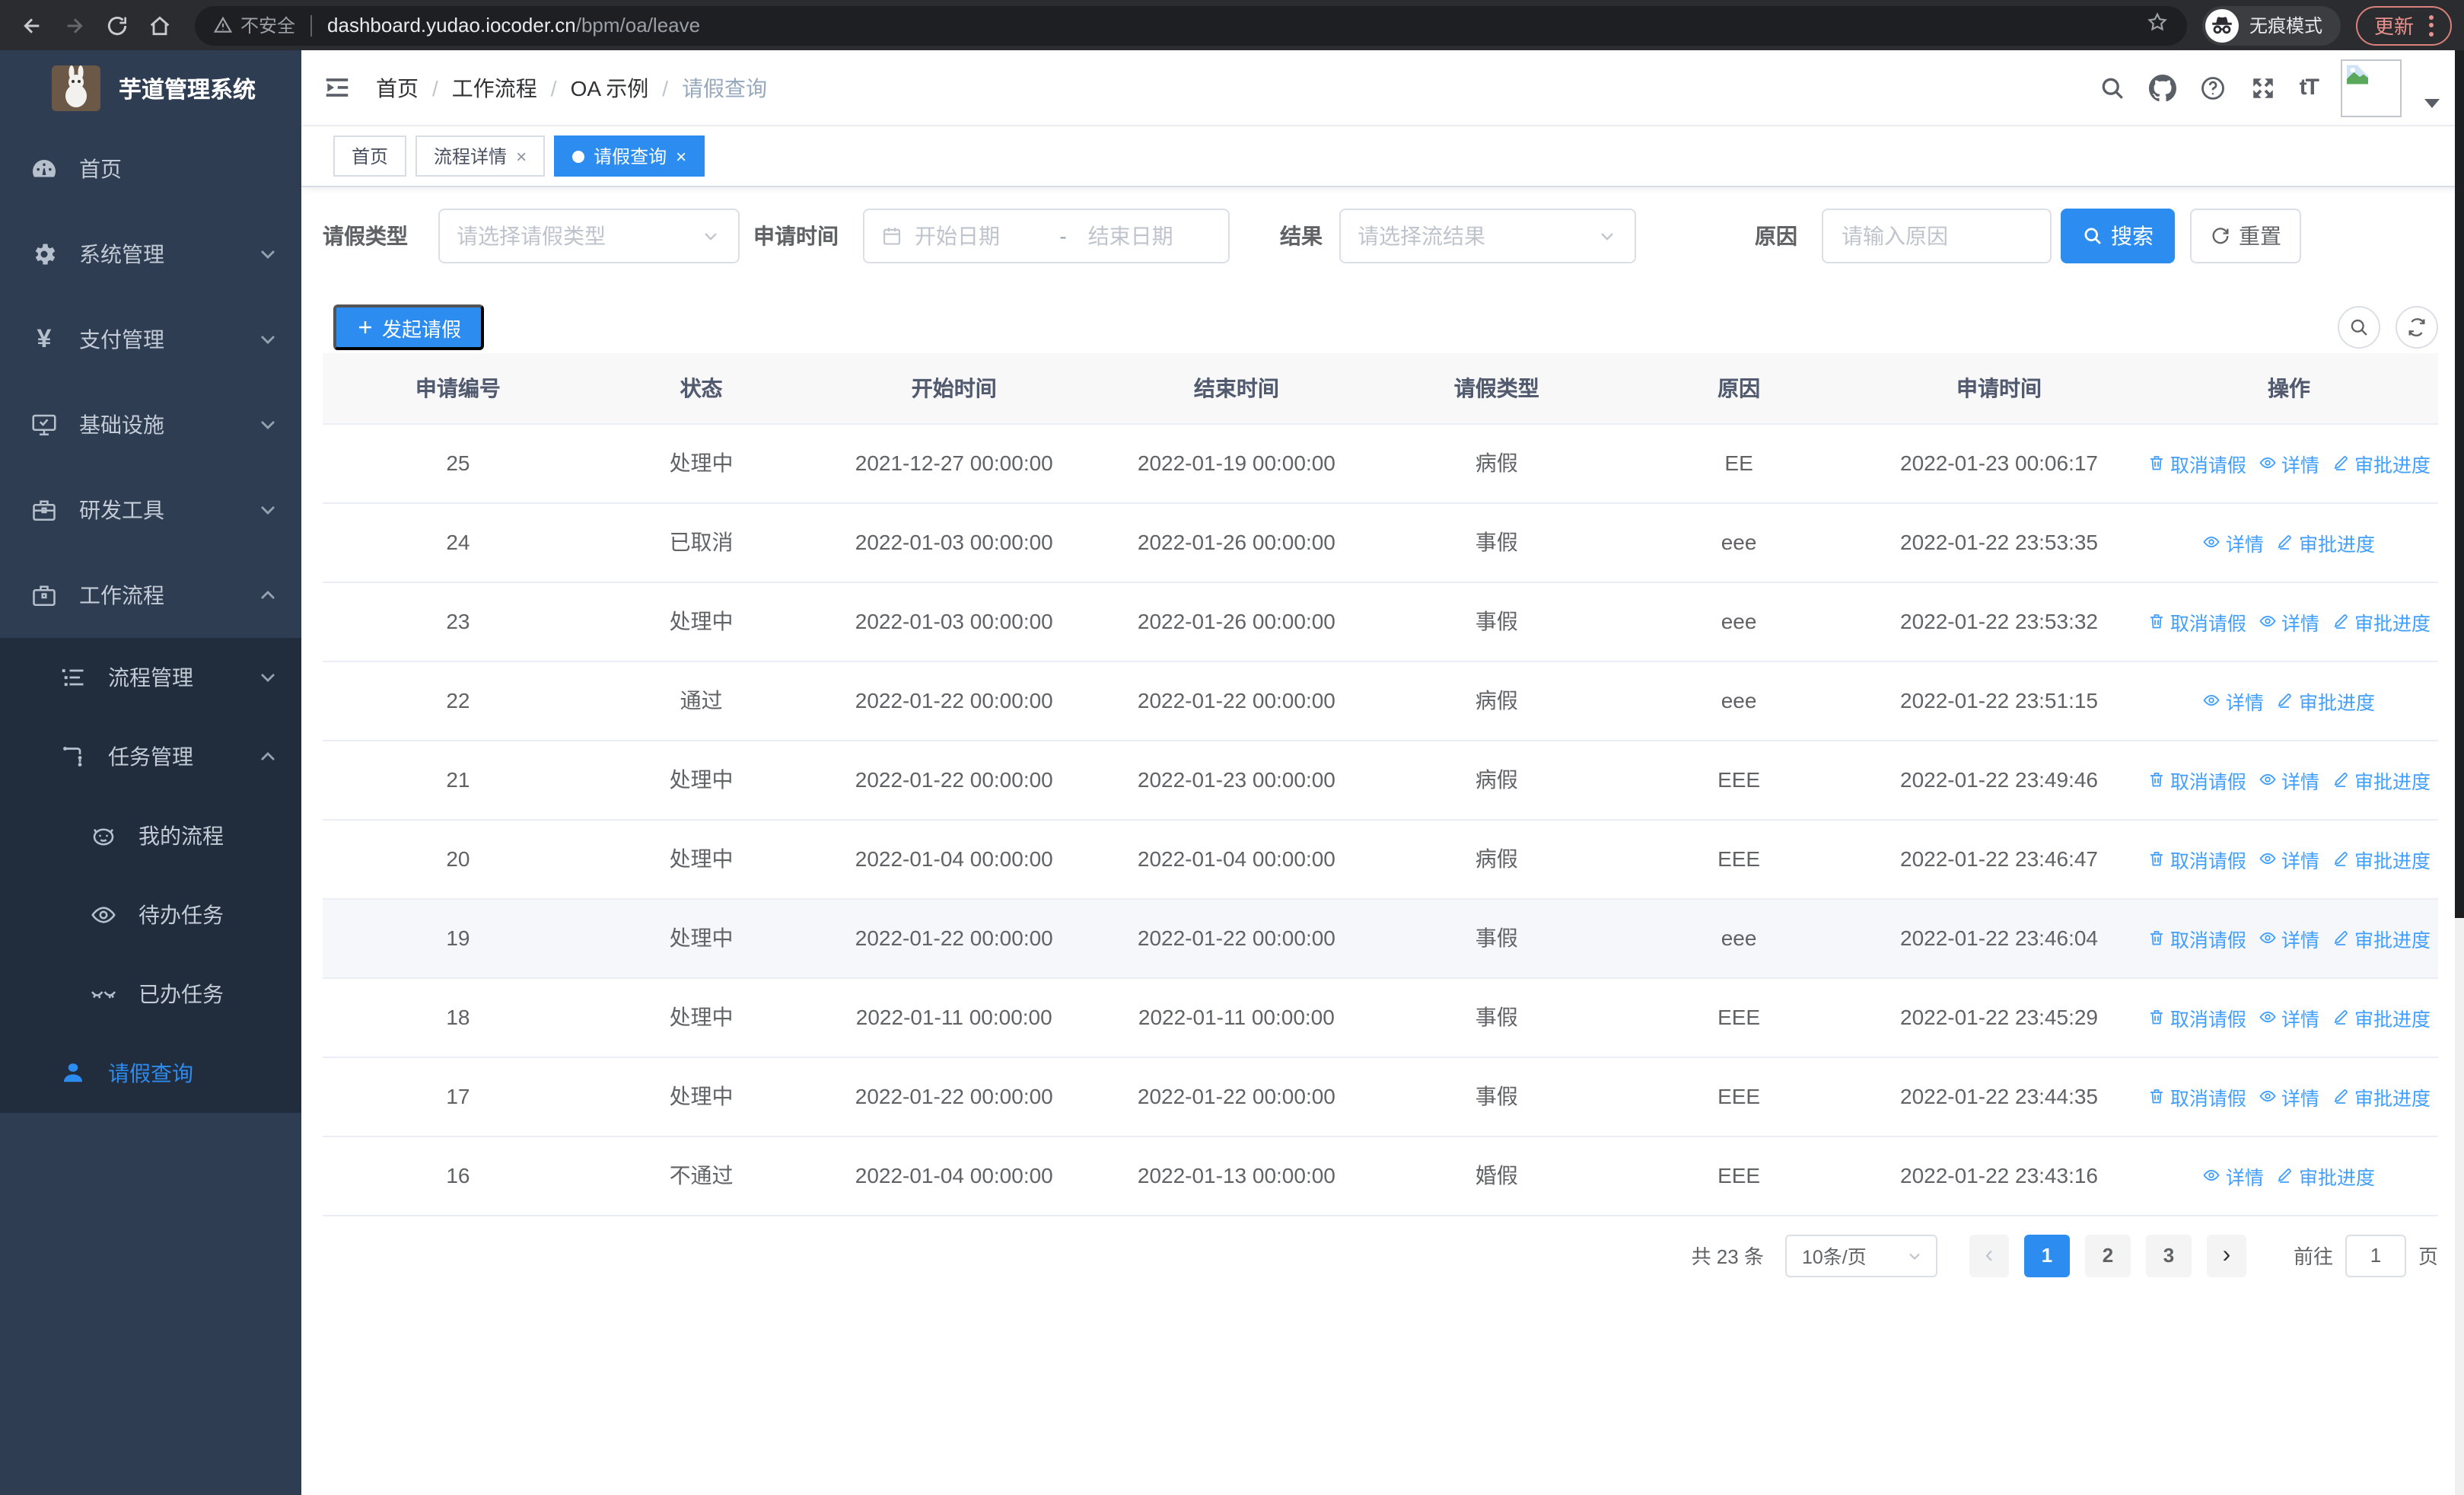 Image resolution: width=2464 pixels, height=1495 pixels. I want to click on cell-actions: 取消请假 详情 审批进度, so click(2288, 780).